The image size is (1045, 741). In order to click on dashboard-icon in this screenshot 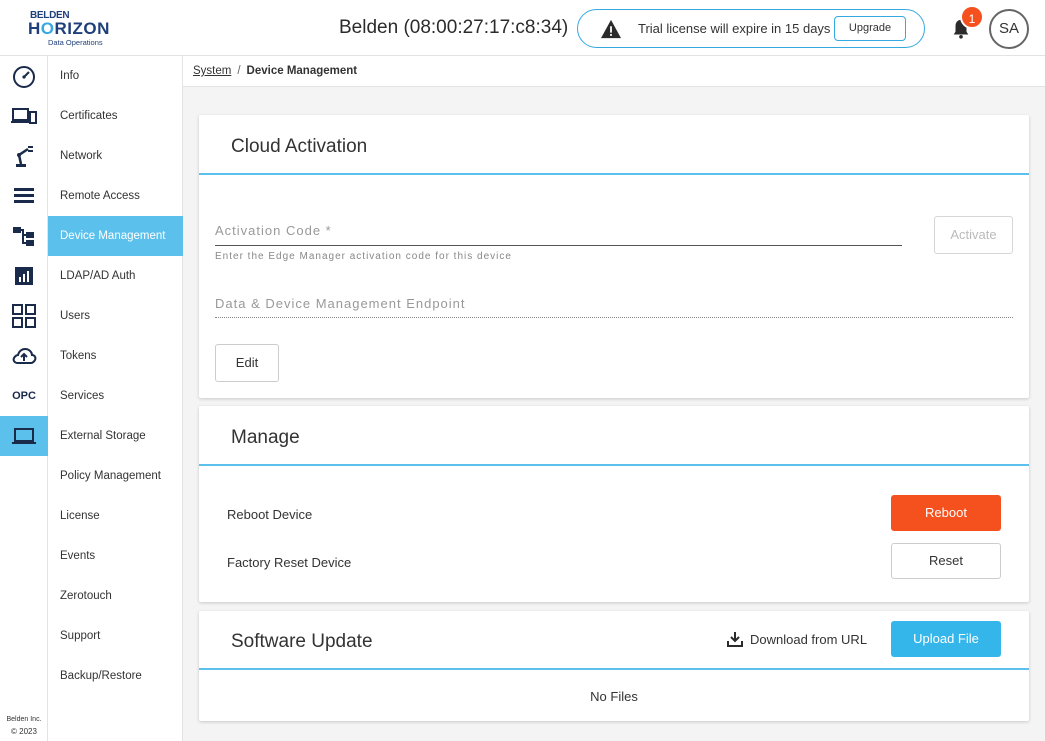, I will do `click(24, 77)`.